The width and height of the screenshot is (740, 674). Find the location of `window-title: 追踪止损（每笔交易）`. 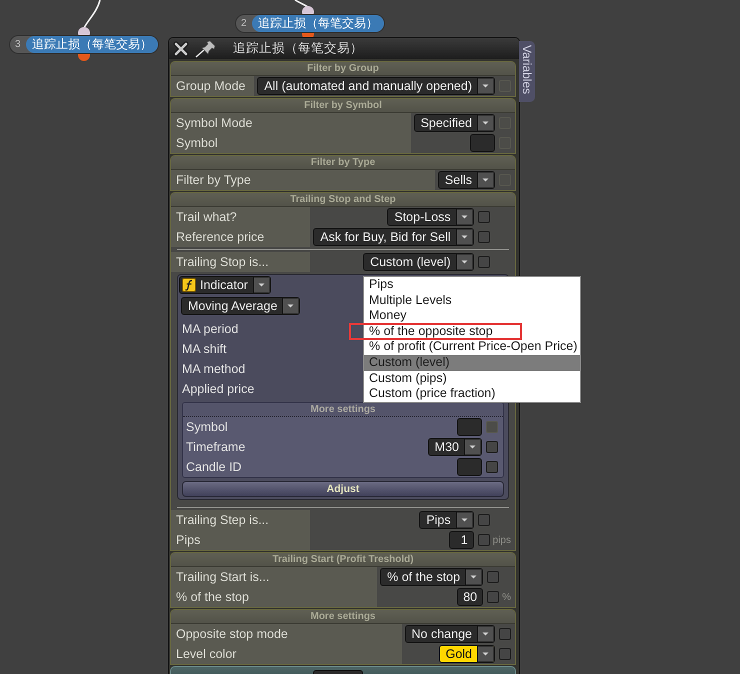

window-title: 追踪止损（每笔交易） is located at coordinates (298, 48).